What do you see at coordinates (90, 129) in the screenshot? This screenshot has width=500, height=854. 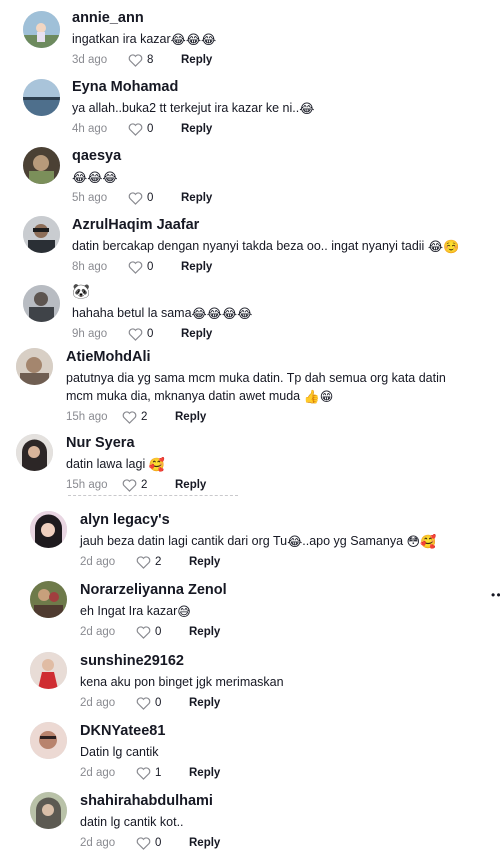 I see `comment-time: 4h ago` at bounding box center [90, 129].